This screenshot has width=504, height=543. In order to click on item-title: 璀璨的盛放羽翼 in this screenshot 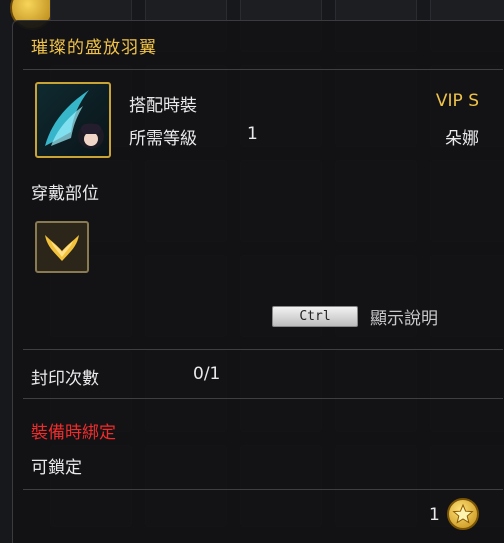, I will do `click(94, 48)`.